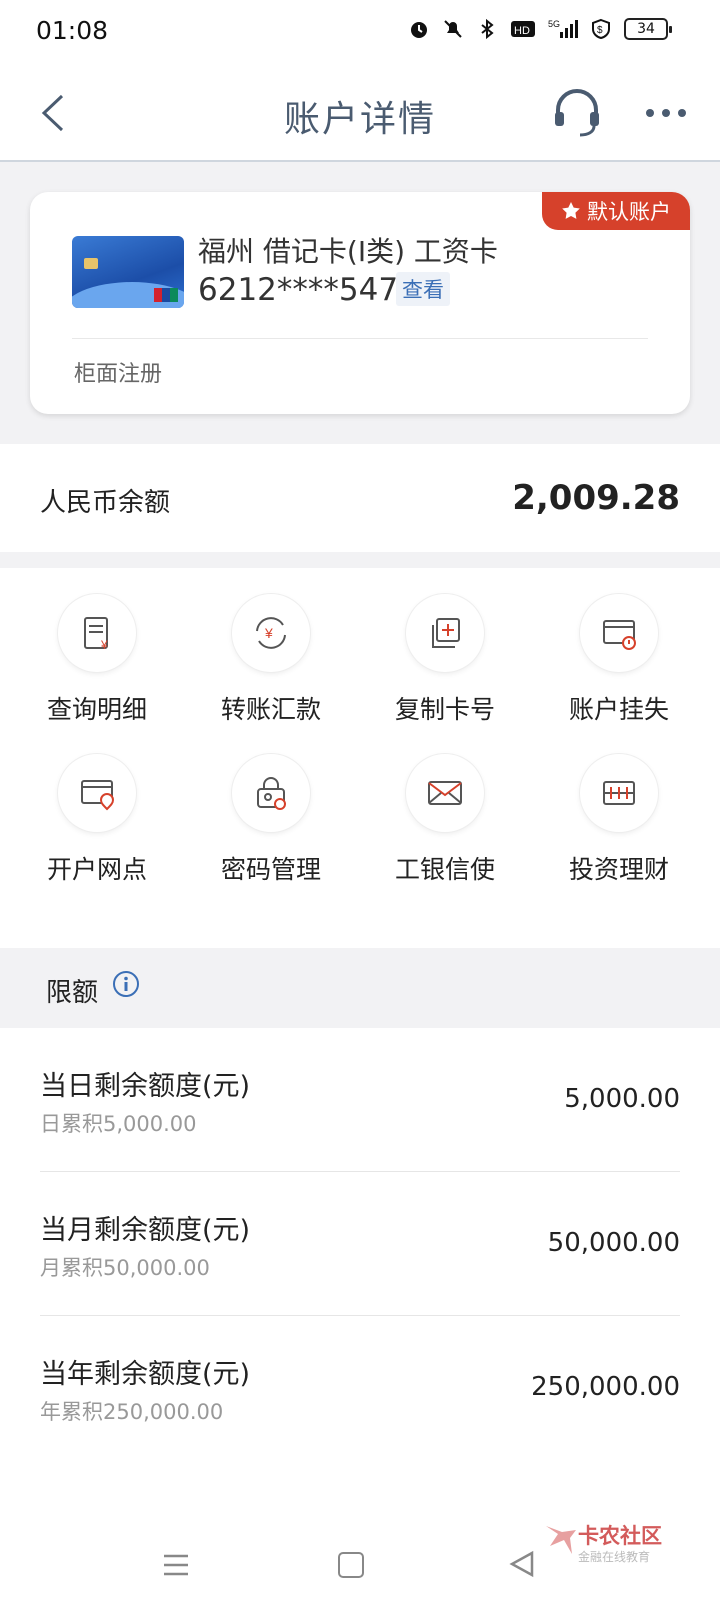 The width and height of the screenshot is (720, 1612). I want to click on account-card: 默认账户 福州 借记卡(I类) 工资卡 6212****5477 查看 柜面注册, so click(360, 303).